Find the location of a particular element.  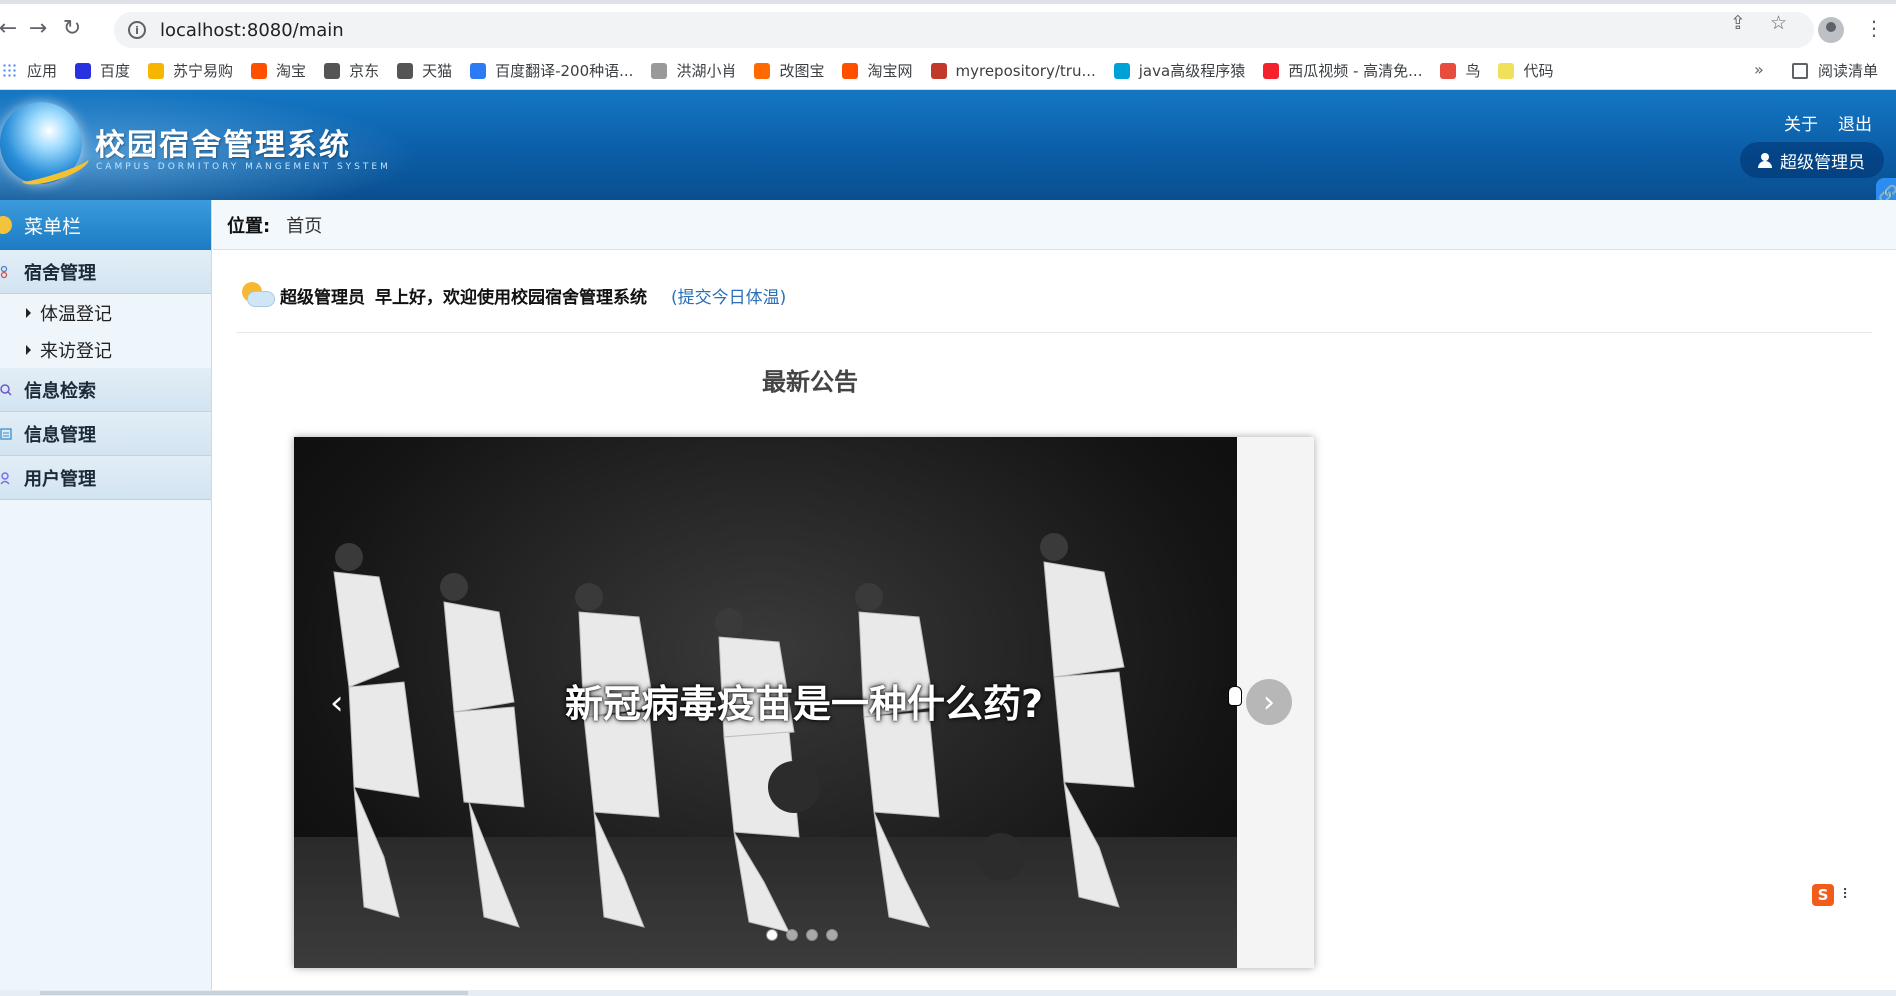

bookmark-label: java高级程序猿 is located at coordinates (1192, 71).